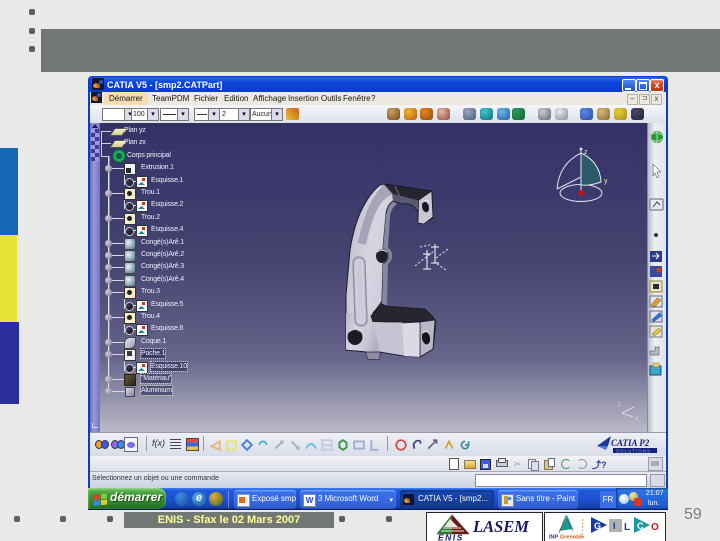 The height and width of the screenshot is (541, 720). What do you see at coordinates (630, 443) in the screenshot?
I see `svg-text: CATIA P2` at bounding box center [630, 443].